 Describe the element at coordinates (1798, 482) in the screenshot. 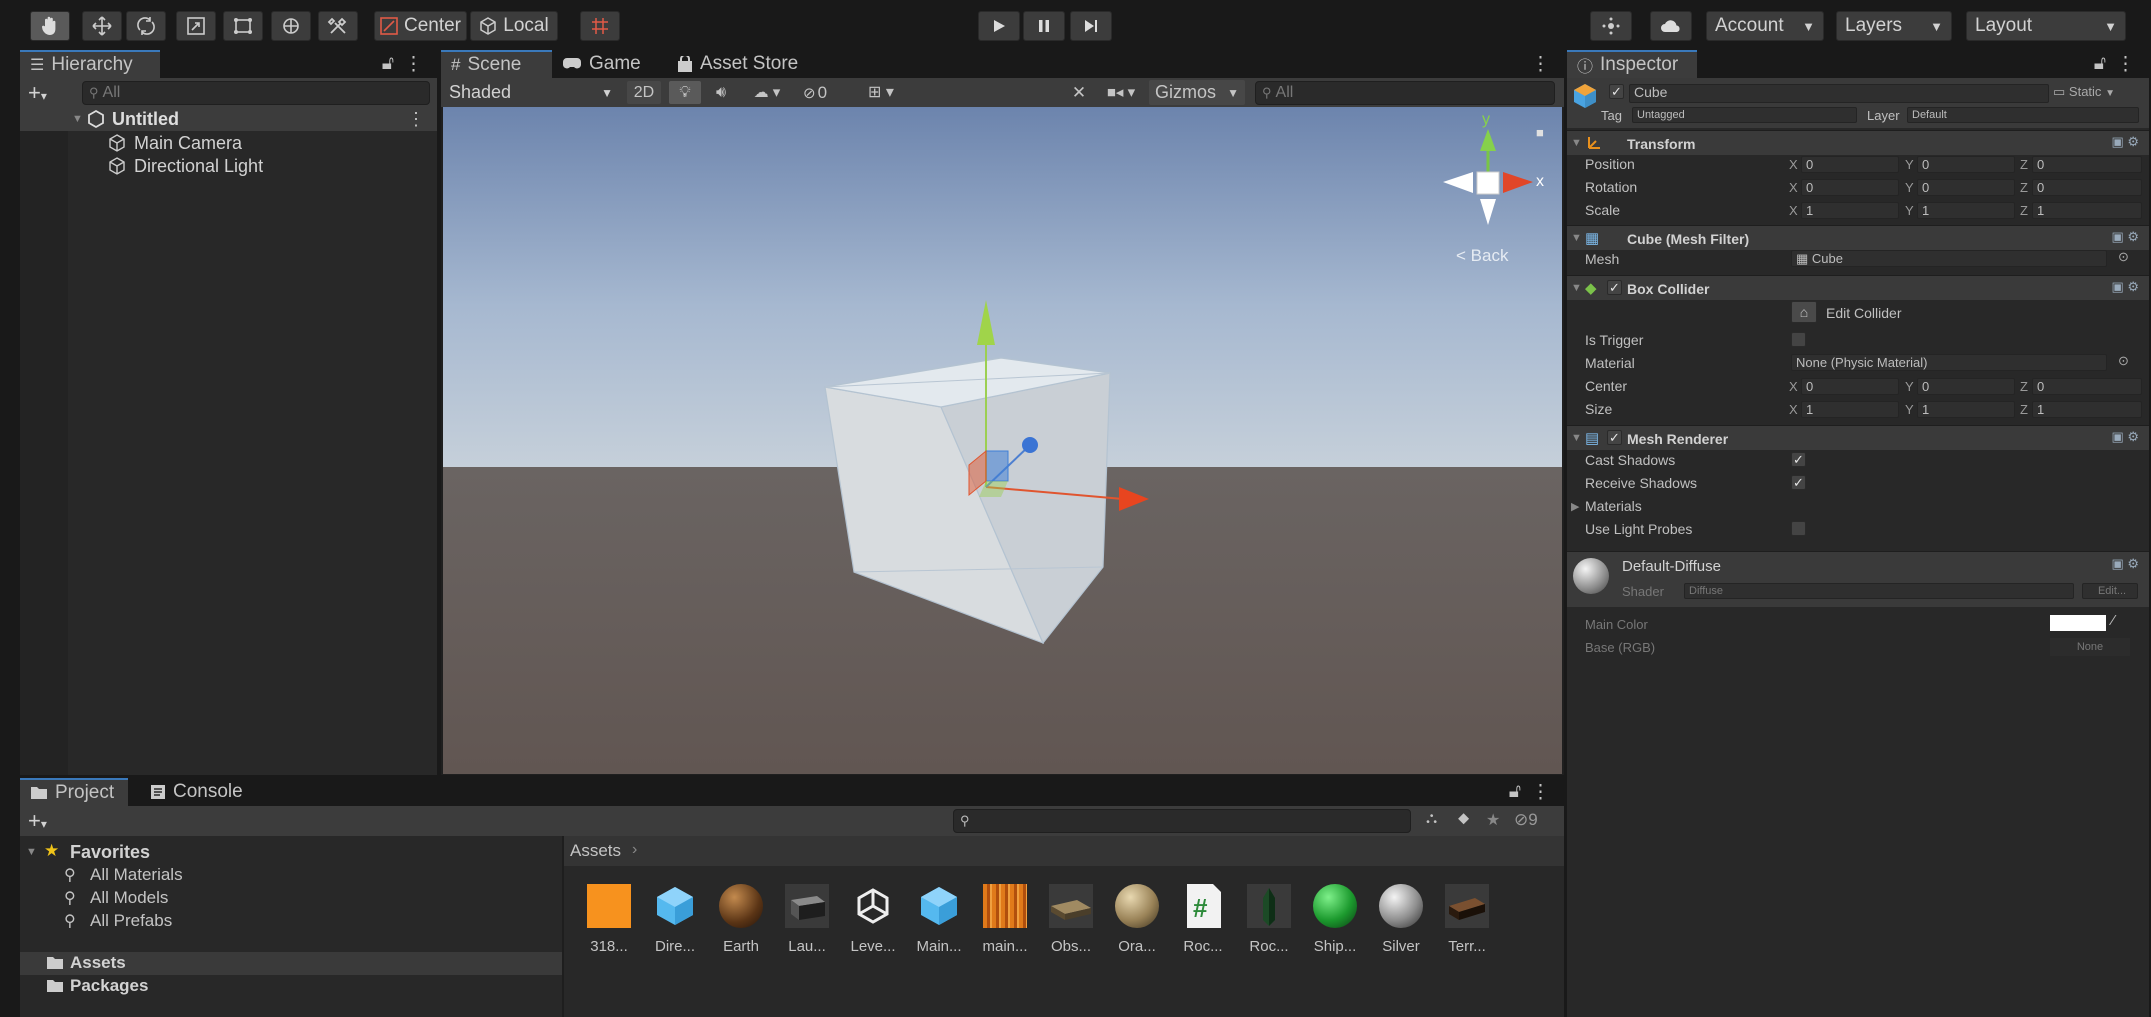

I see `receive-shadows-checkbox: ✓` at that location.